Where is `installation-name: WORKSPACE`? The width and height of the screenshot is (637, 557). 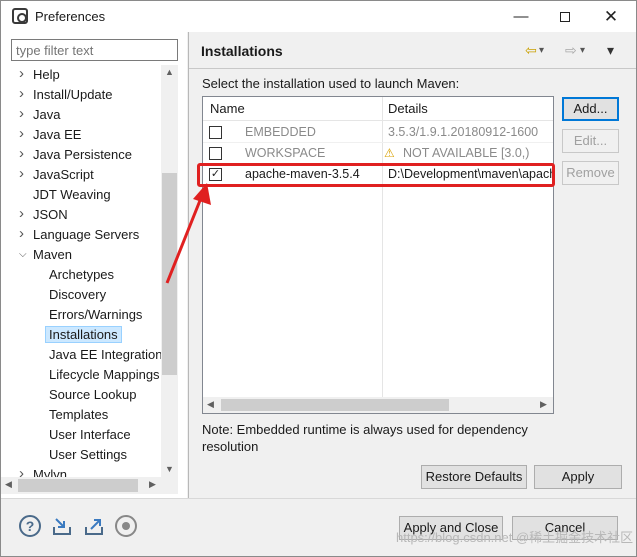 installation-name: WORKSPACE is located at coordinates (285, 153).